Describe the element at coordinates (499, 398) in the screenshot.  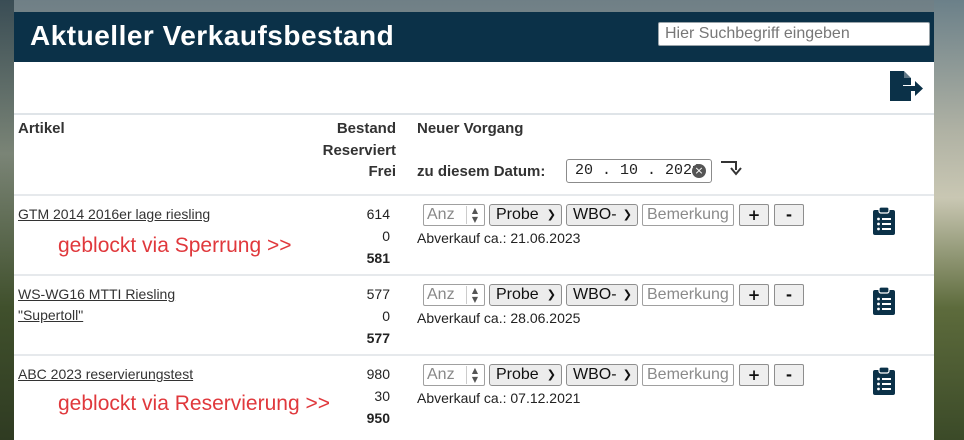
I see `abverkauf-text: Abverkauf ca.: 07.12.2021` at that location.